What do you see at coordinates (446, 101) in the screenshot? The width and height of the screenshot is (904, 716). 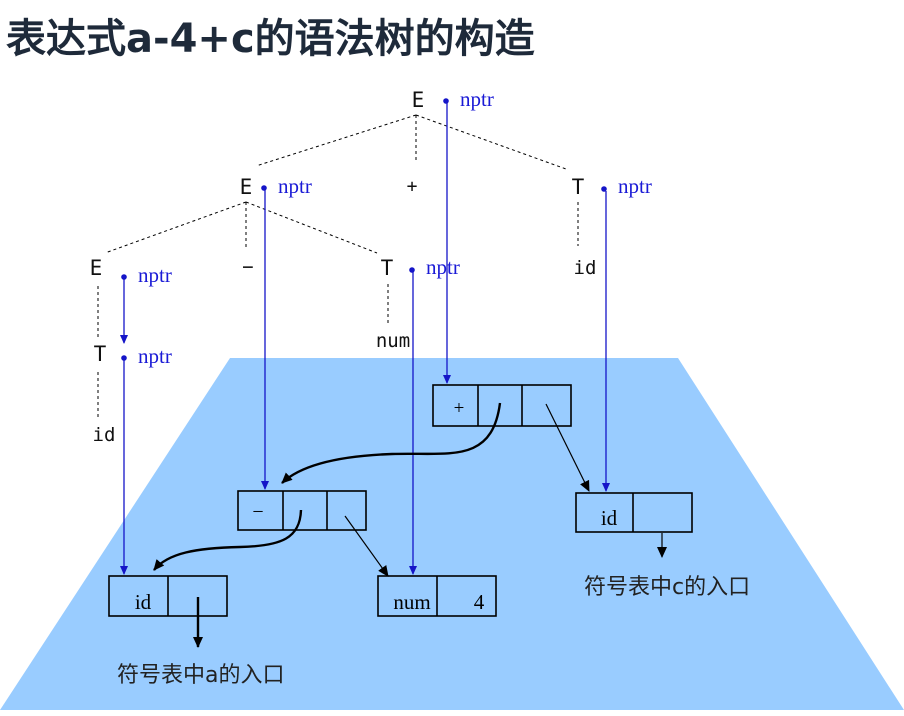 I see `root-pointer-dot` at bounding box center [446, 101].